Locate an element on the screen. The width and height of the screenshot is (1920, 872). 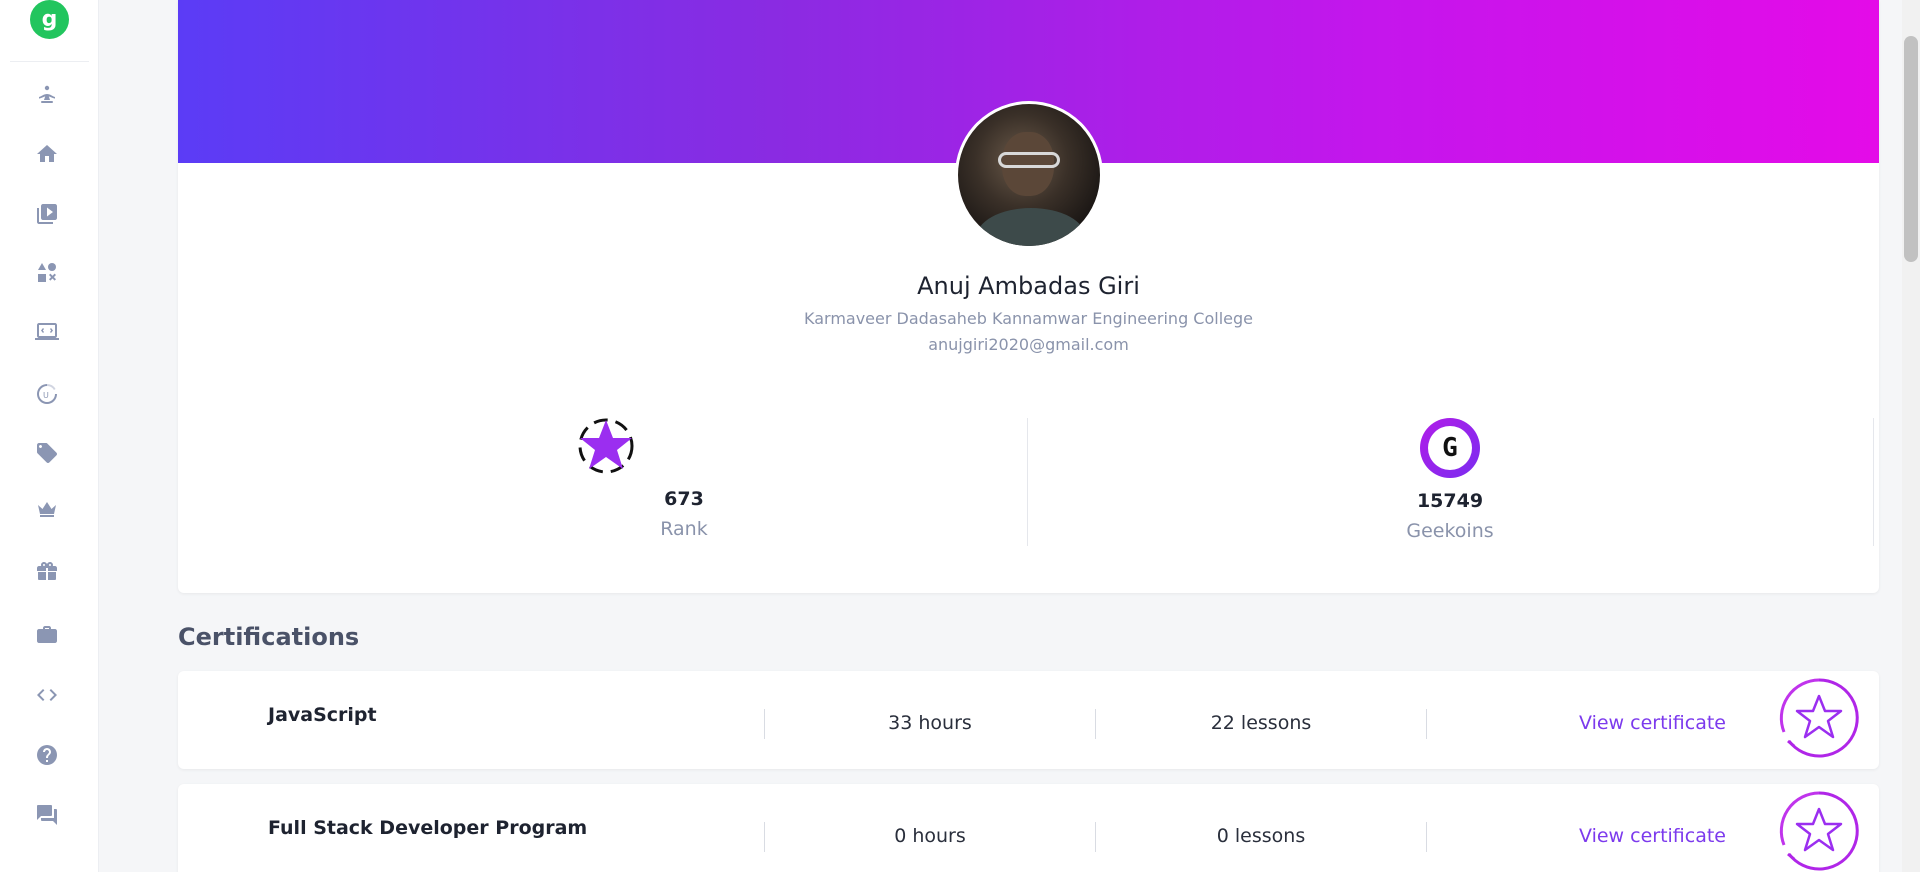
crown-icon is located at coordinates (47, 509).